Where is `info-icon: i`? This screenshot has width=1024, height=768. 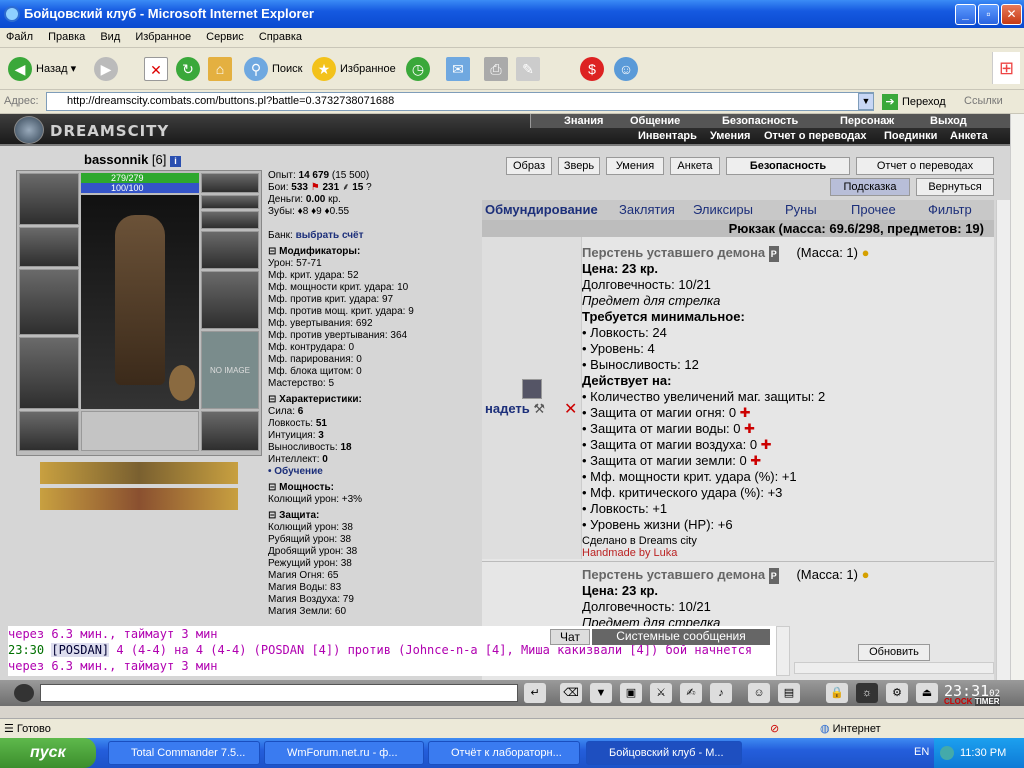
info-icon: i is located at coordinates (176, 161).